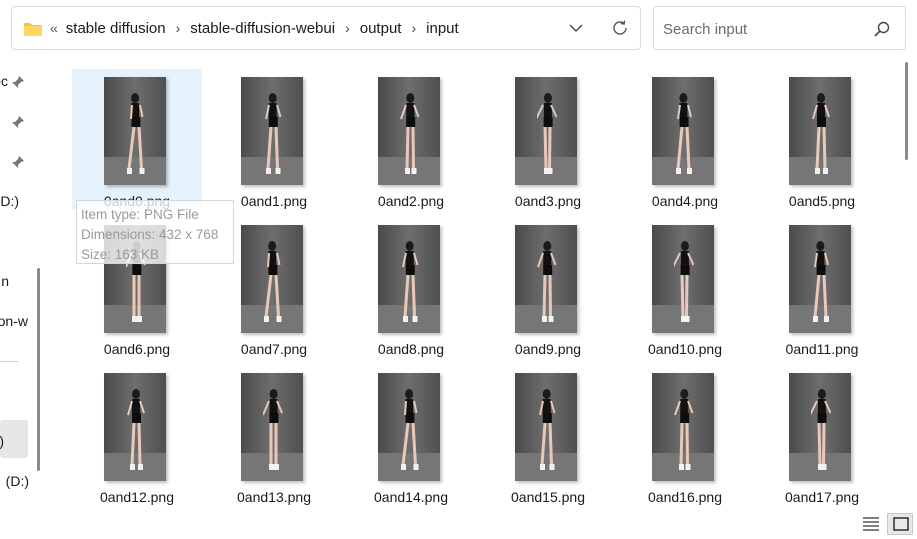 The width and height of the screenshot is (917, 539). Describe the element at coordinates (822, 201) in the screenshot. I see `file-name: 0and5.png` at that location.